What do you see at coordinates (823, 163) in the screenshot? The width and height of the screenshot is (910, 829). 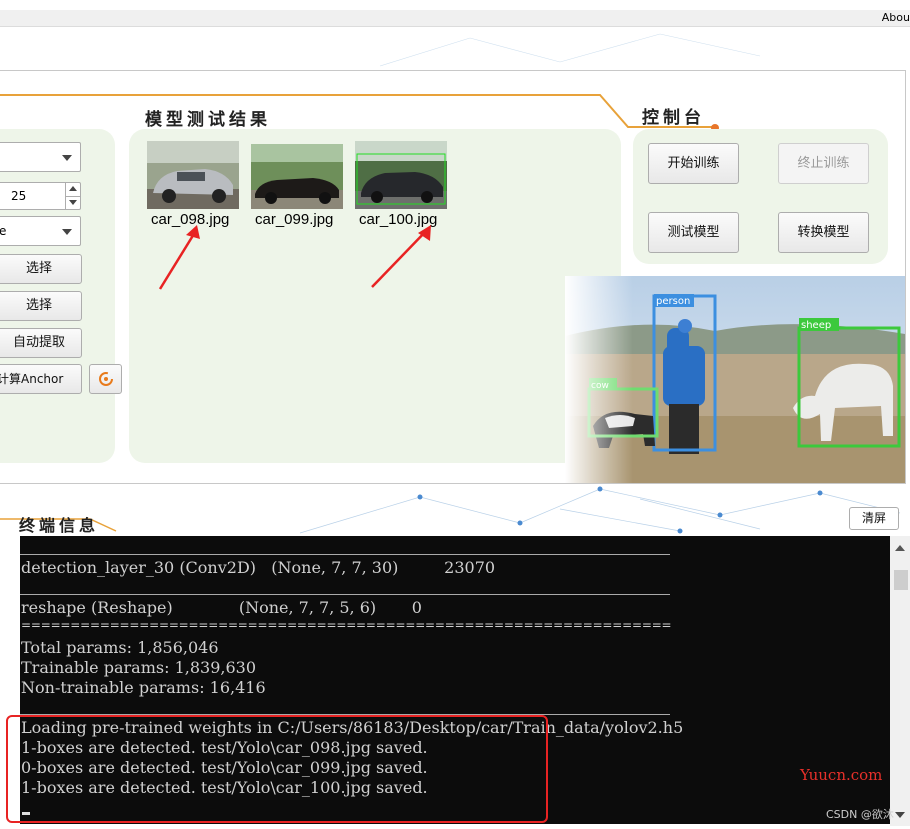 I see `stop-train-button: 终止训练` at bounding box center [823, 163].